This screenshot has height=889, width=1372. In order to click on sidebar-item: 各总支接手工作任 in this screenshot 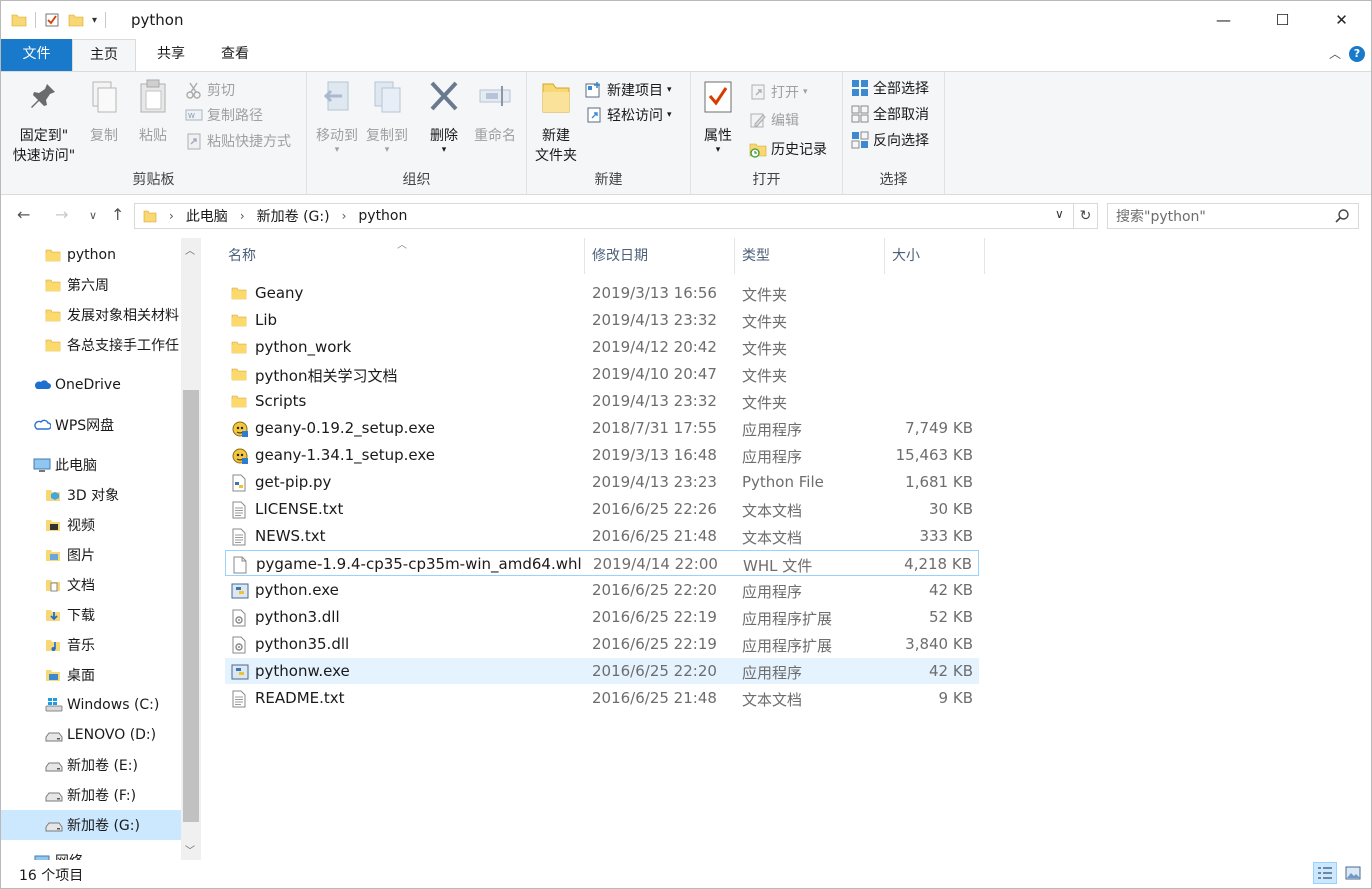, I will do `click(91, 345)`.